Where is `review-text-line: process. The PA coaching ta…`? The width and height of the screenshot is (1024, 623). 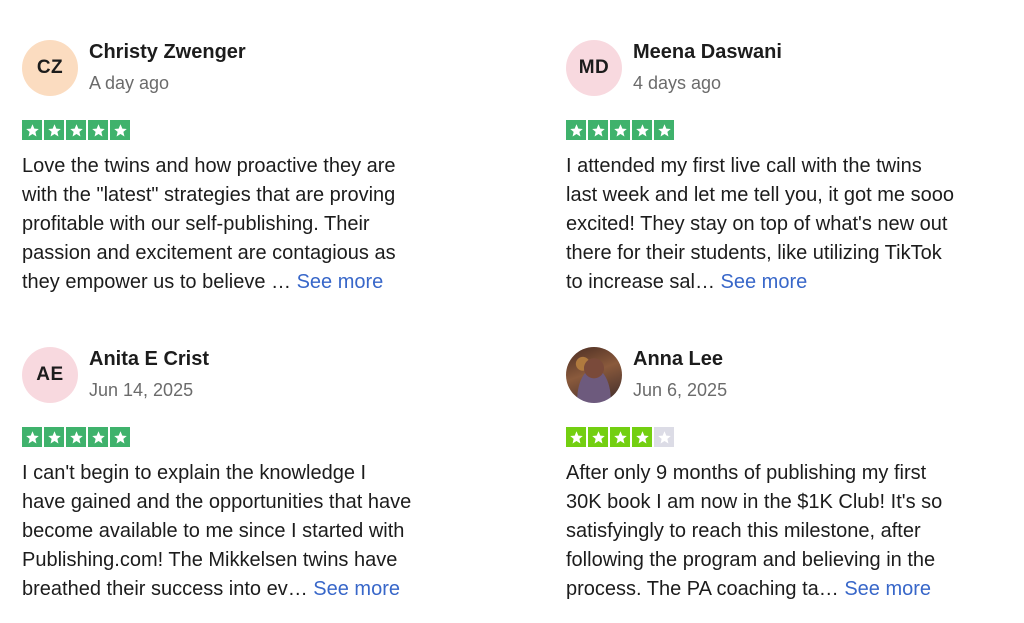 review-text-line: process. The PA coaching ta… is located at coordinates (705, 589).